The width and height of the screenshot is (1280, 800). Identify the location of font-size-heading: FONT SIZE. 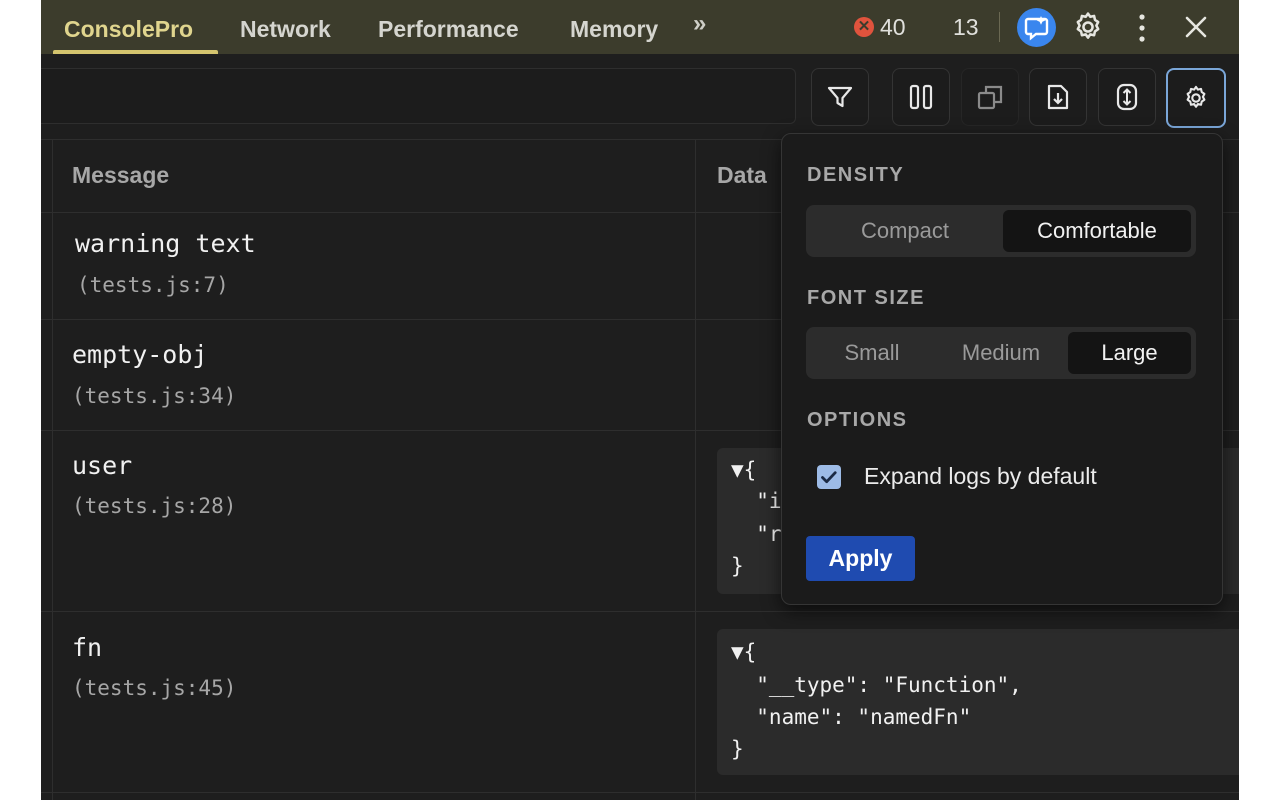
(866, 298).